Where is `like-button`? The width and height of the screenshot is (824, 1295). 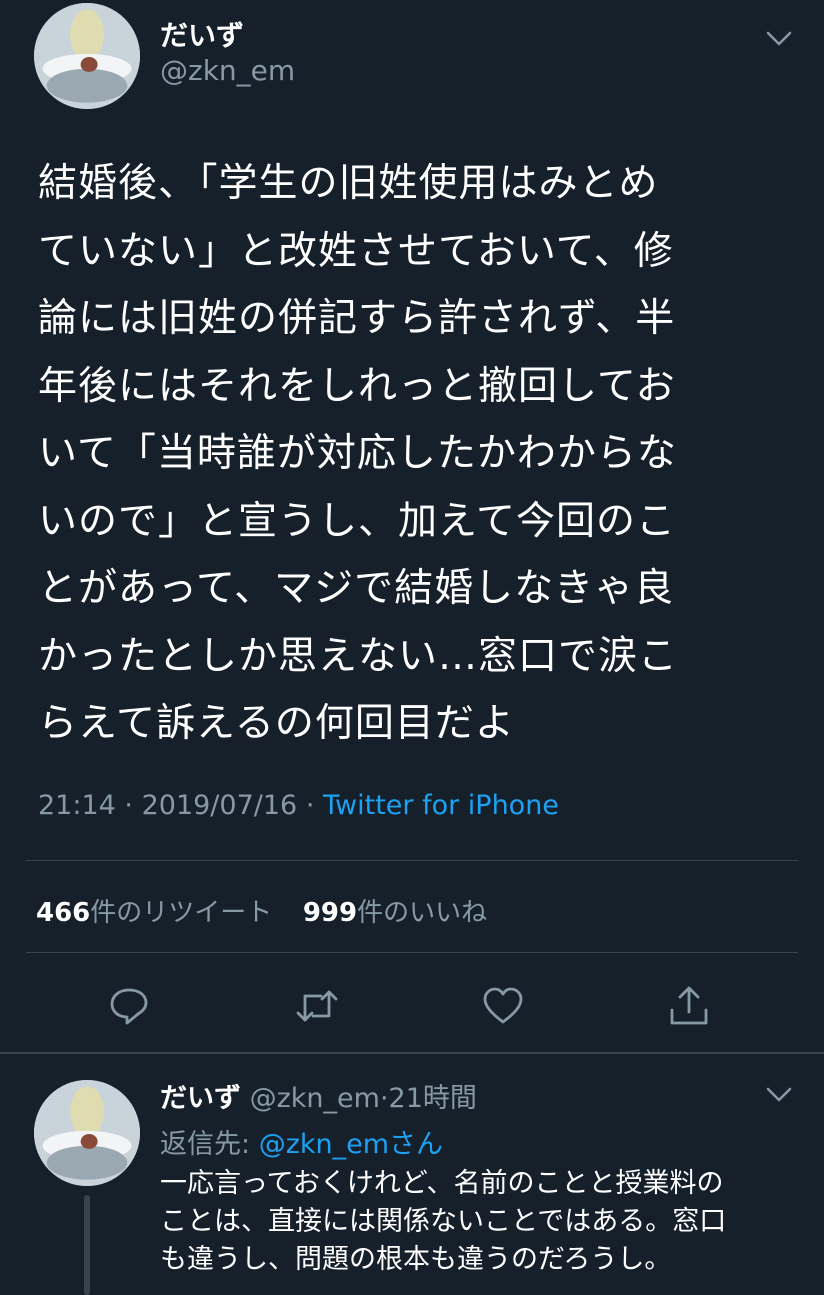 like-button is located at coordinates (503, 1006).